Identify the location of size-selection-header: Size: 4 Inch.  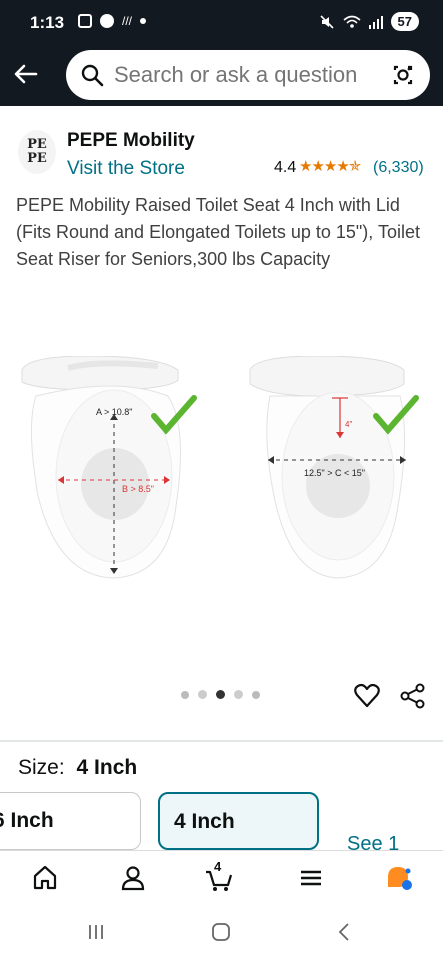
(77, 768).